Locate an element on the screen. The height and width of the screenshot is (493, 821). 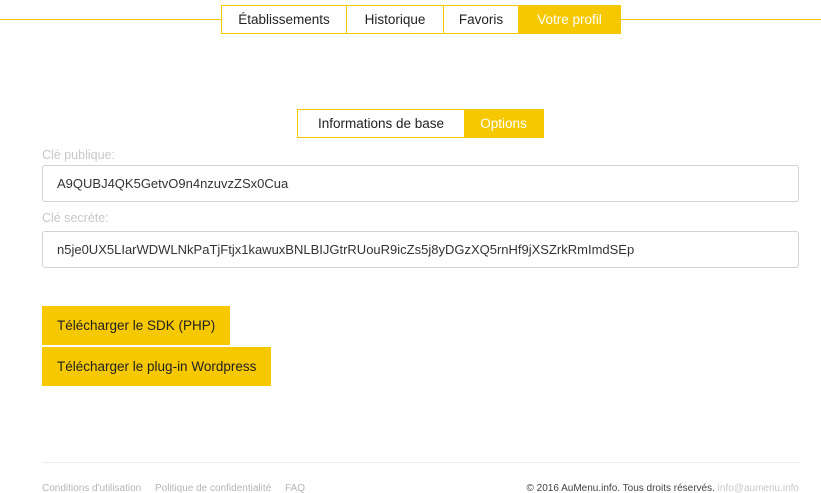
public-key-label: Clé publique: is located at coordinates (78, 155).